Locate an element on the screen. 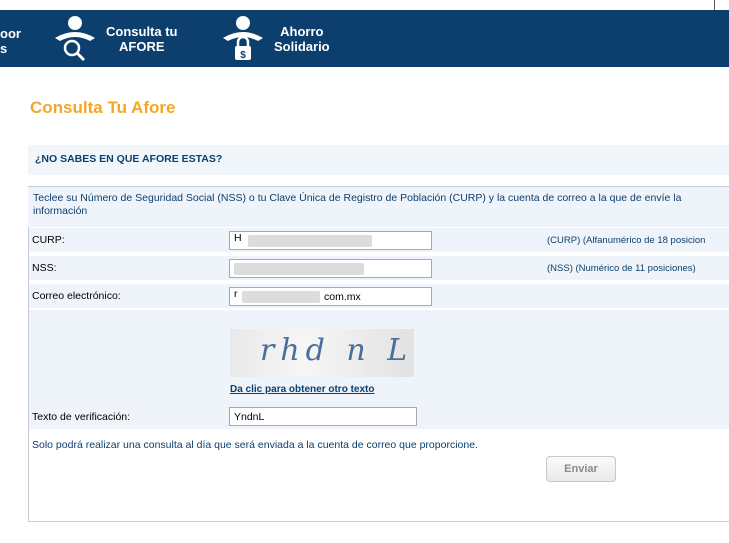 The image size is (729, 543). captcha-image: rhd n L is located at coordinates (322, 353).